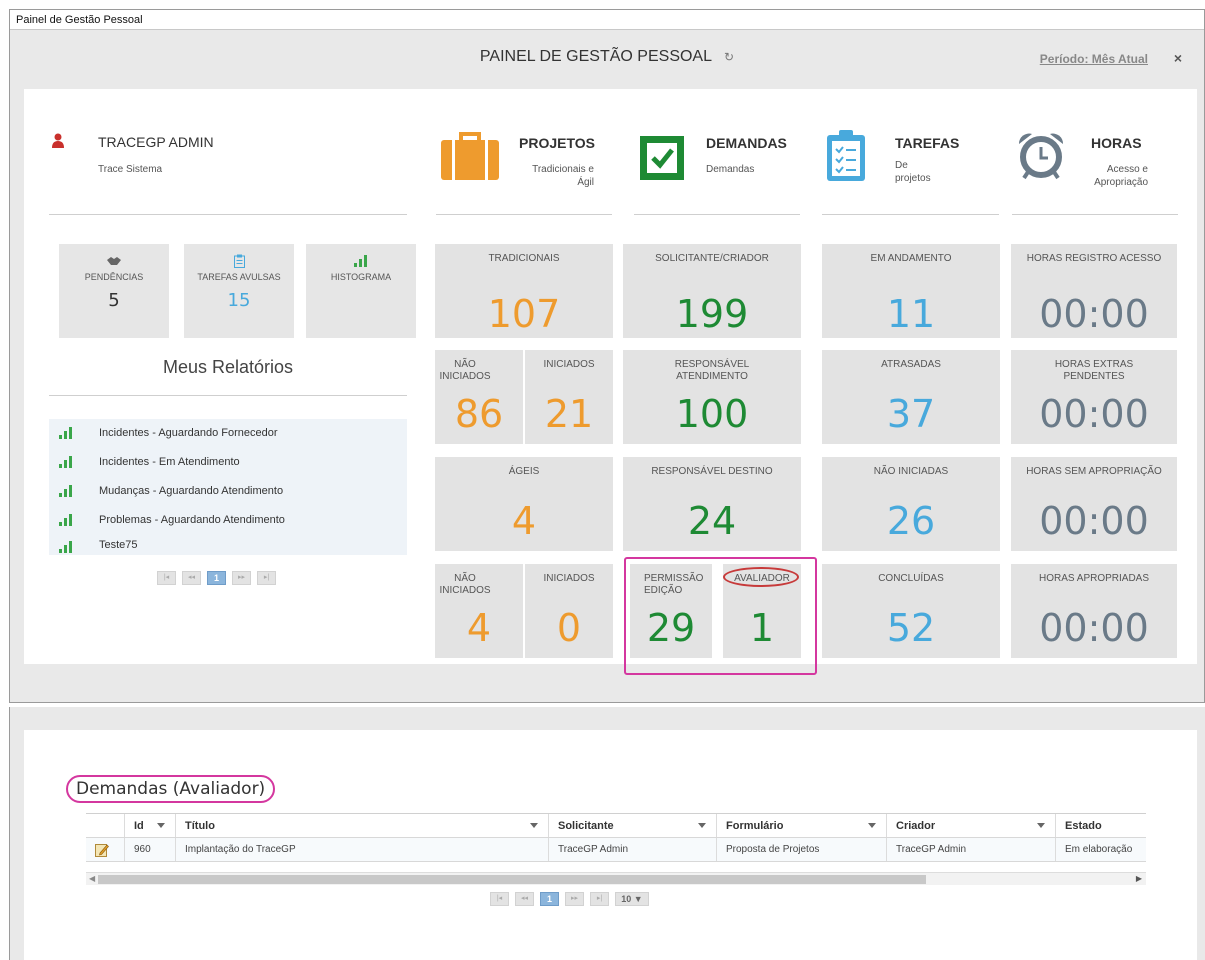  What do you see at coordinates (149, 849) in the screenshot?
I see `cell-id: 960` at bounding box center [149, 849].